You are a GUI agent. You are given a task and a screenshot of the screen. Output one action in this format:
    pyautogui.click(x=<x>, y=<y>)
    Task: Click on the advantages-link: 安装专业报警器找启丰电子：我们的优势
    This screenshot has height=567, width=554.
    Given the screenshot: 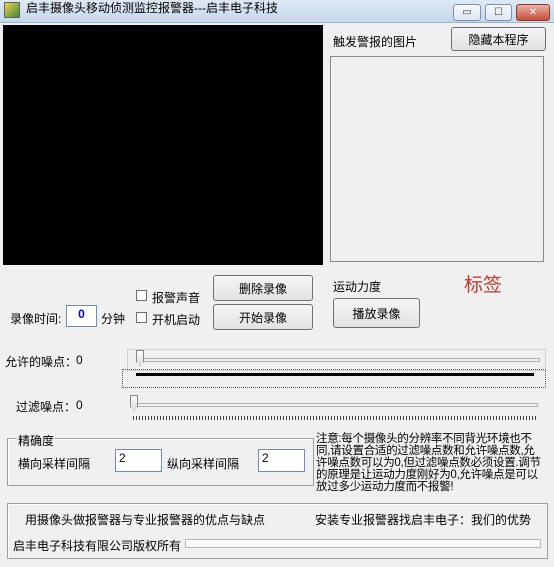 What is the action you would take?
    pyautogui.click(x=423, y=519)
    